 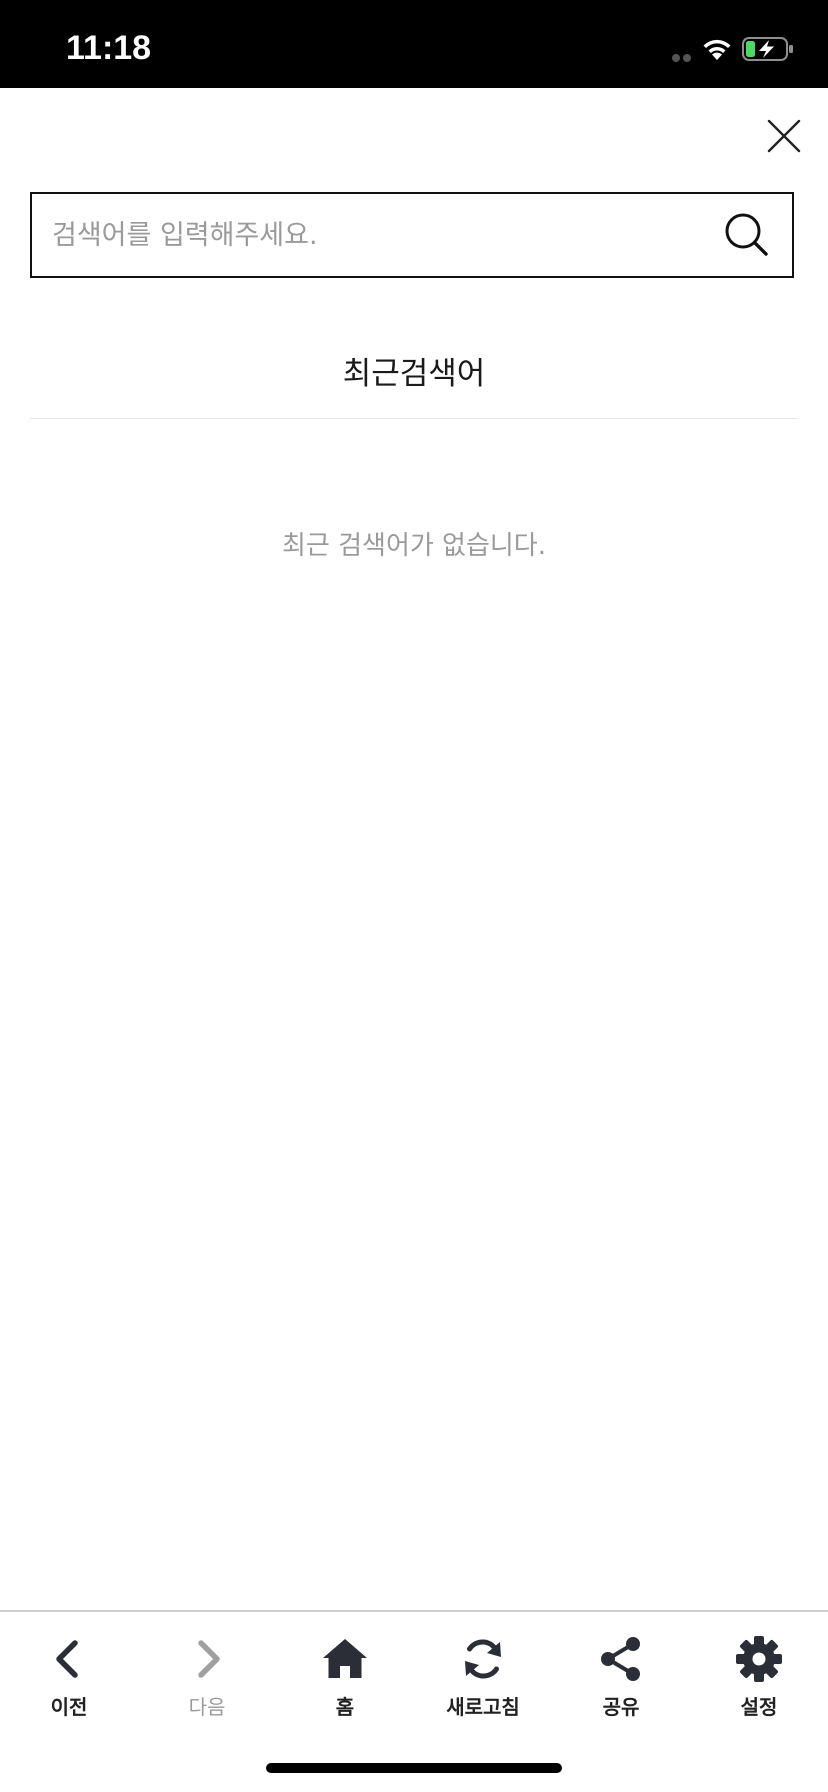 What do you see at coordinates (207, 1707) in the screenshot?
I see `forward-label: 다음` at bounding box center [207, 1707].